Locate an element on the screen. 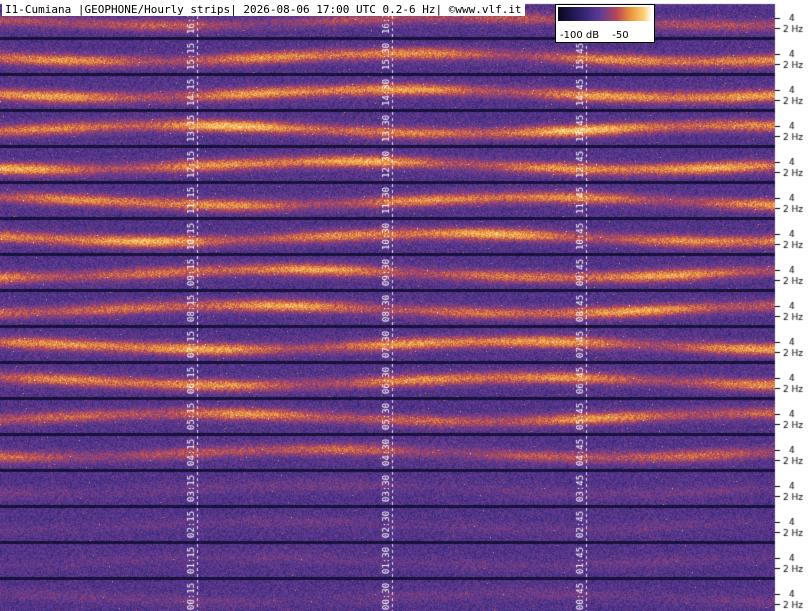 Image resolution: width=812 pixels, height=611 pixels. colorbar-label-high: -50 is located at coordinates (620, 35).